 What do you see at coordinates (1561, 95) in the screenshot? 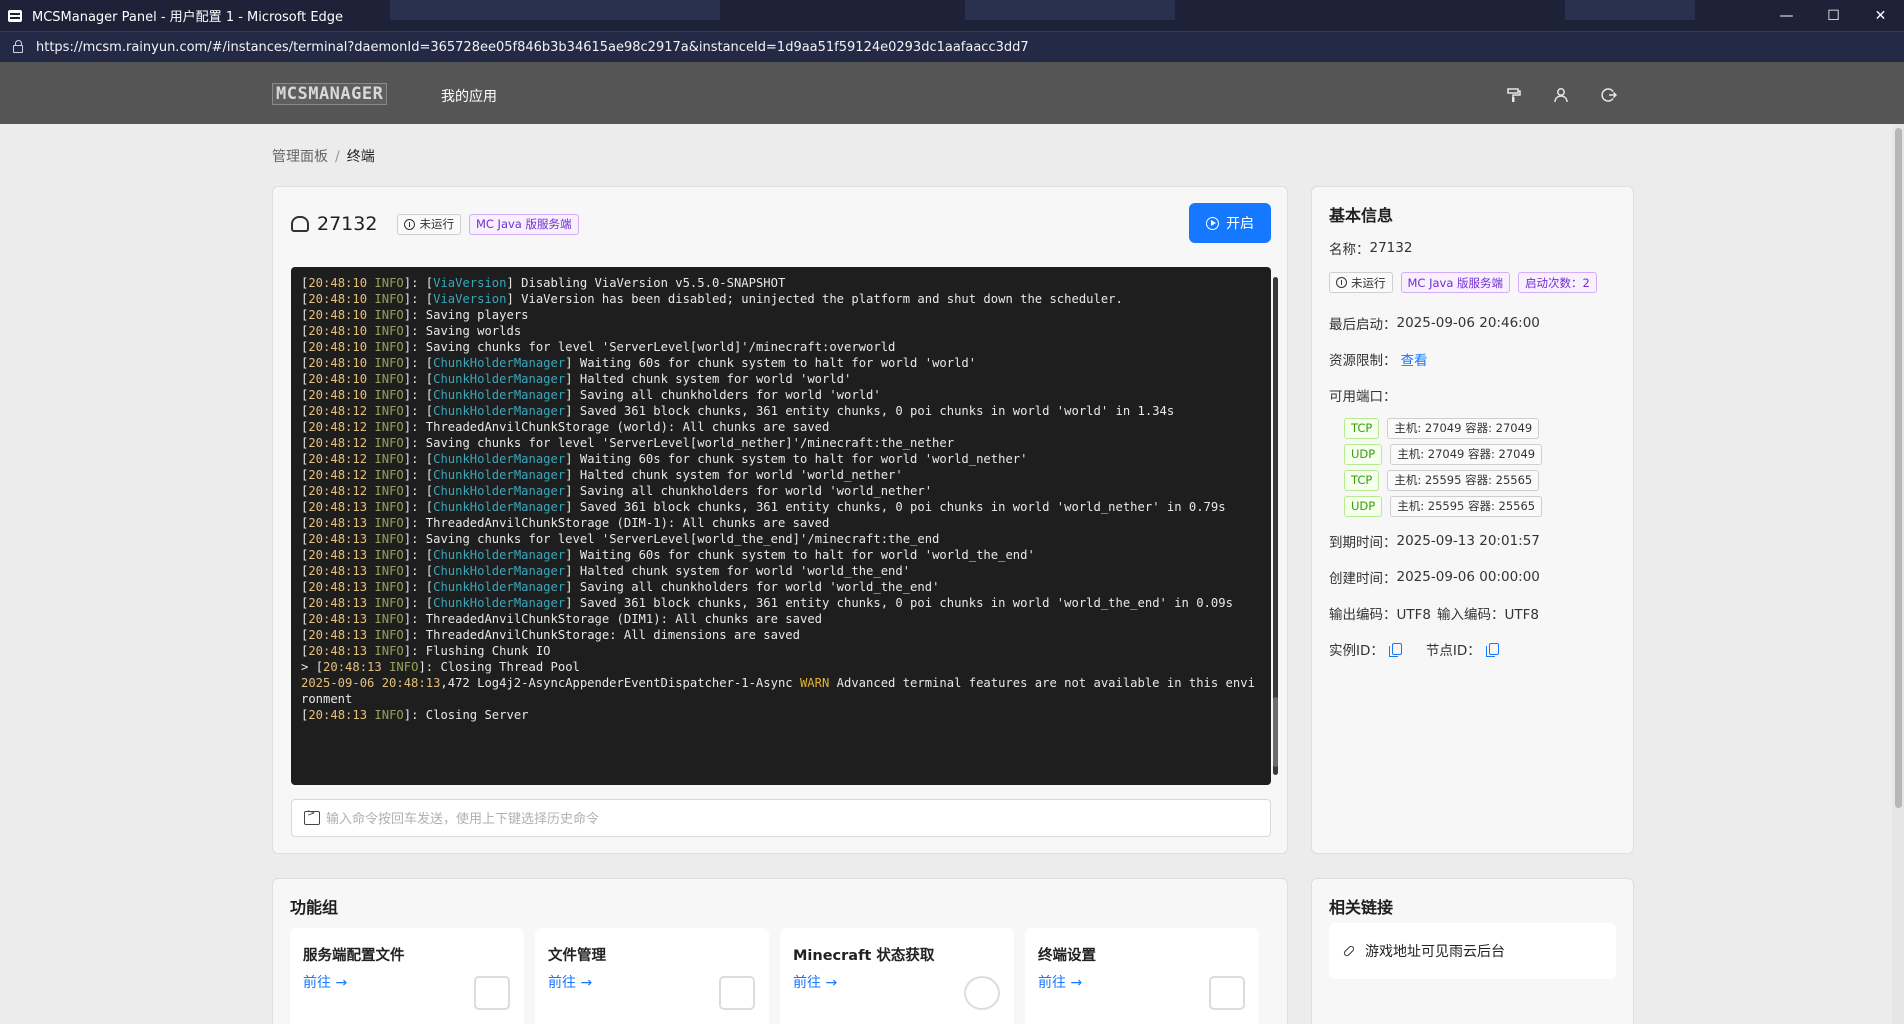
I see `user-icon` at bounding box center [1561, 95].